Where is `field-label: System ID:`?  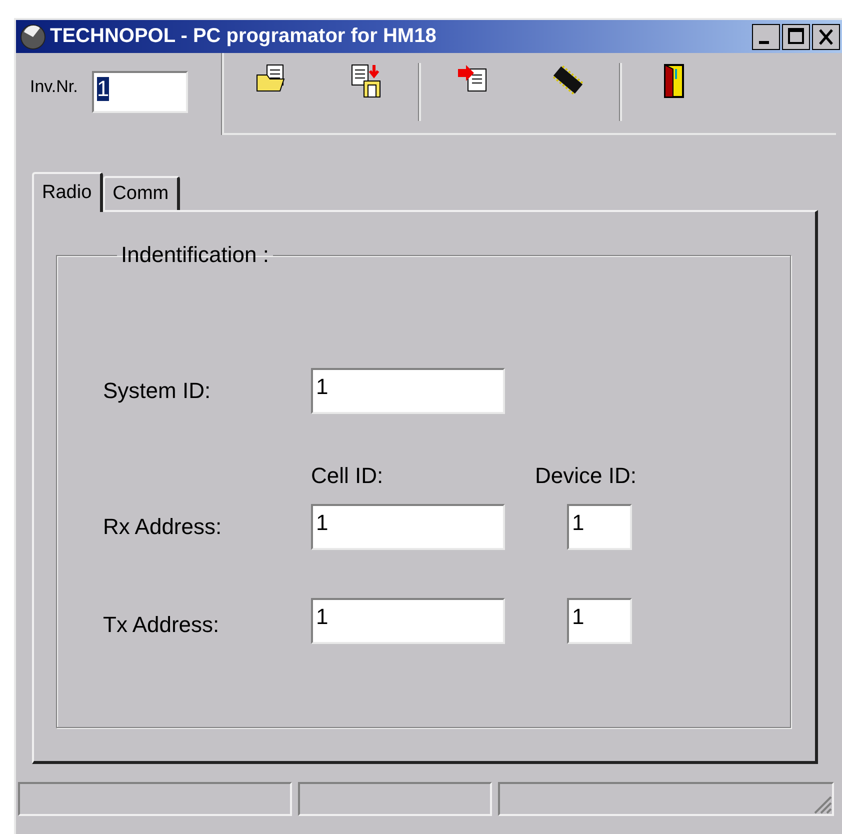 field-label: System ID: is located at coordinates (157, 391).